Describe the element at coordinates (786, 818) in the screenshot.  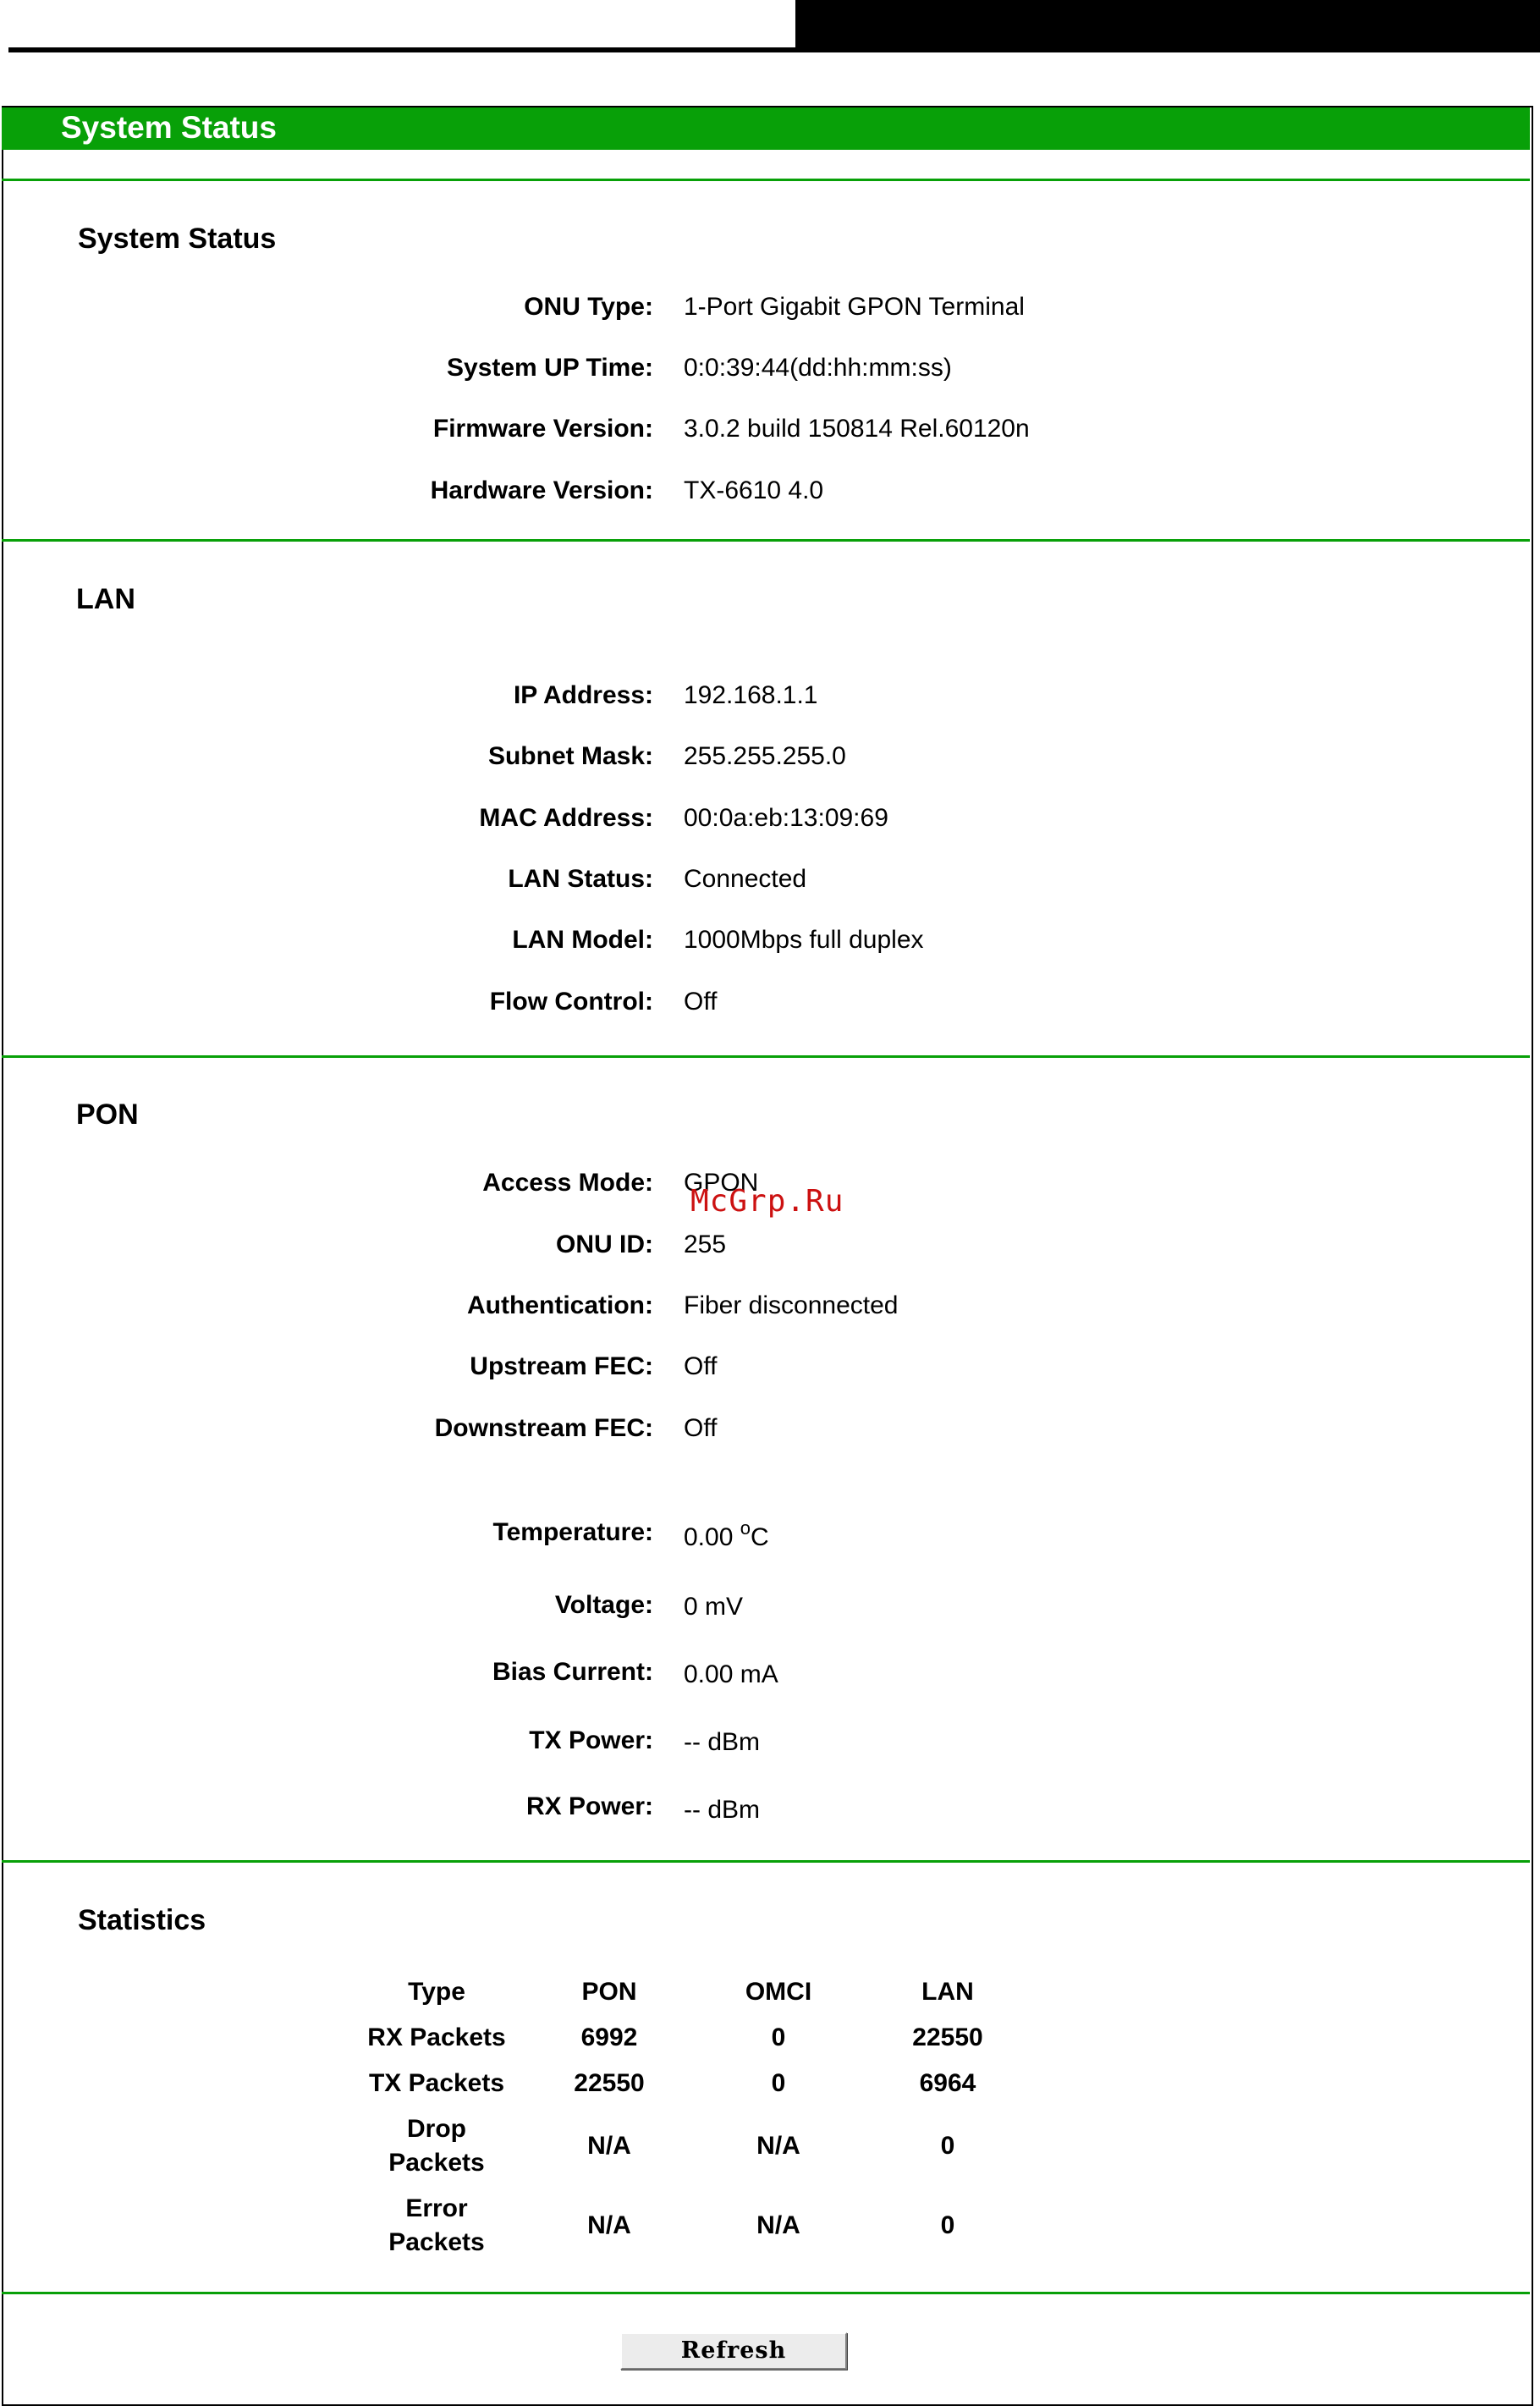
I see `mac-address-value: 00:0a:eb:13:09:69` at that location.